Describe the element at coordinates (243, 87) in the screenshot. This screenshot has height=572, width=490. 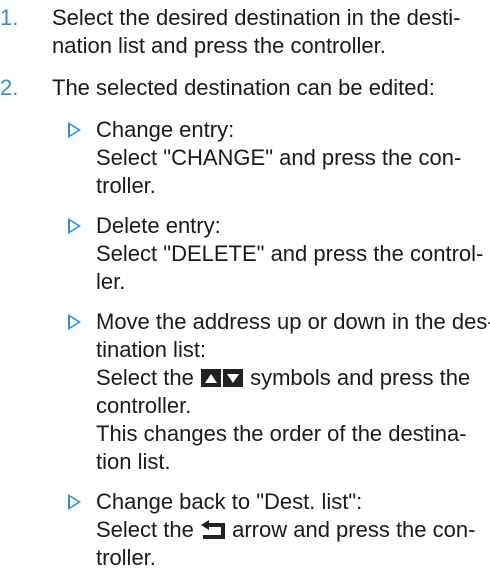
I see `text-line: The selected destination can be edited:` at that location.